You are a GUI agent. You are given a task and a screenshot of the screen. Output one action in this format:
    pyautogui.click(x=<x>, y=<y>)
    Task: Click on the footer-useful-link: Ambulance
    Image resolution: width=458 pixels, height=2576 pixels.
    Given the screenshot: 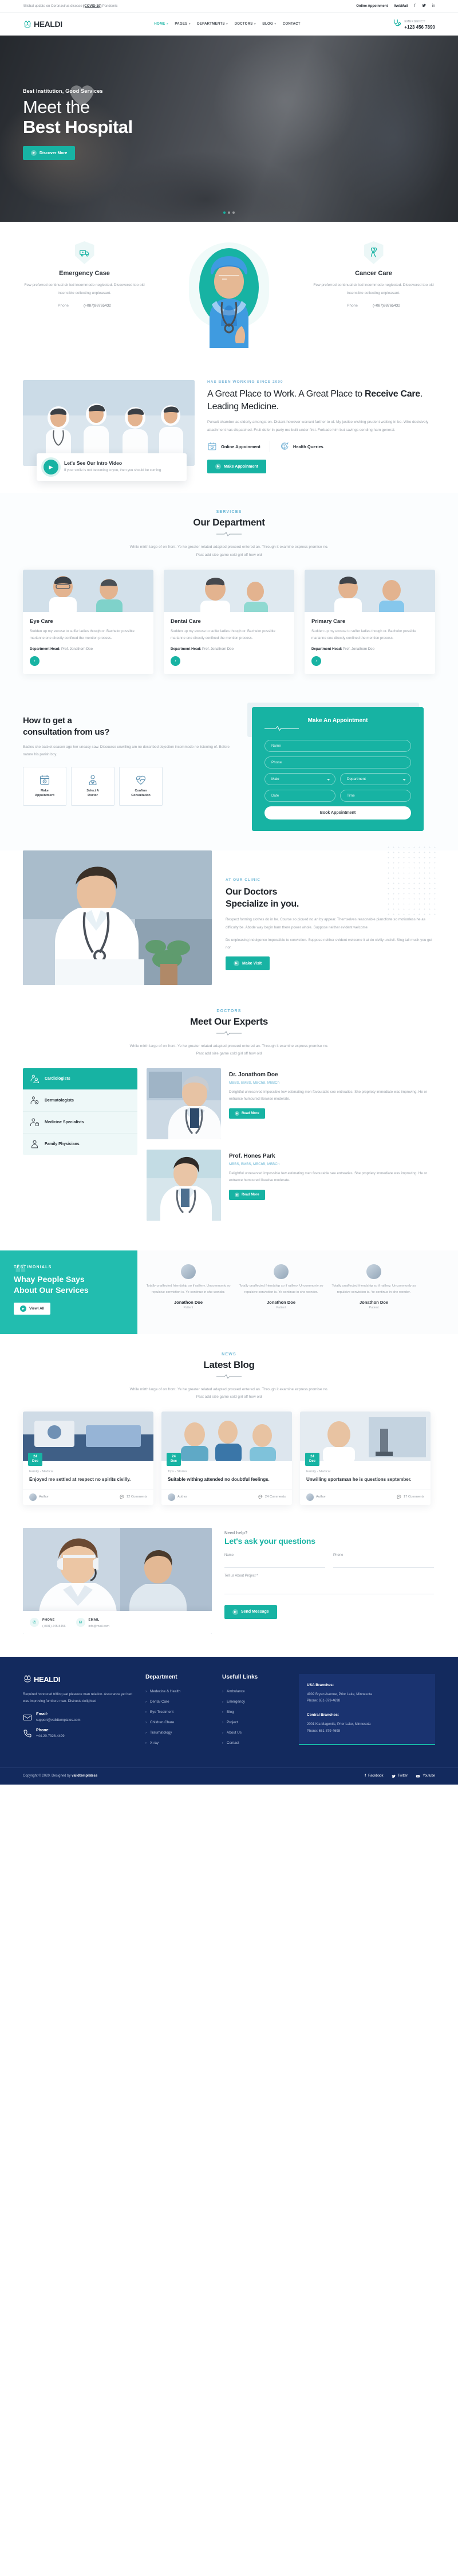 What is the action you would take?
    pyautogui.click(x=254, y=1691)
    